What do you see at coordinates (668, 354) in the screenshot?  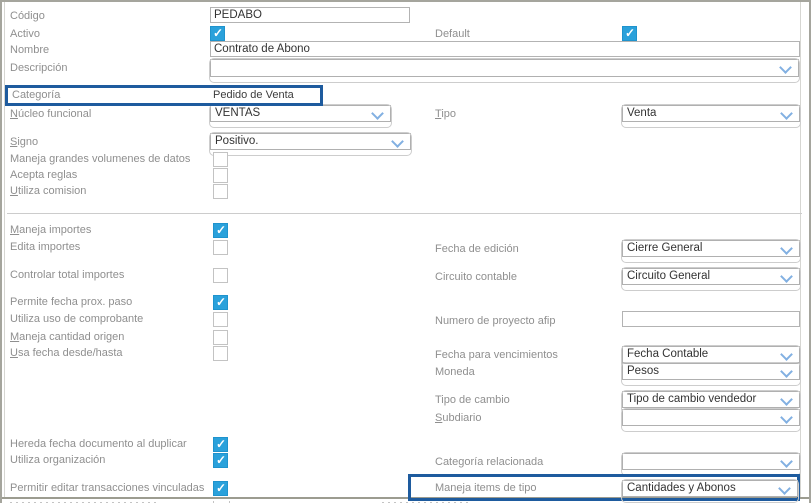 I see `fecha-para-vencimientos-value: Fecha Contable` at bounding box center [668, 354].